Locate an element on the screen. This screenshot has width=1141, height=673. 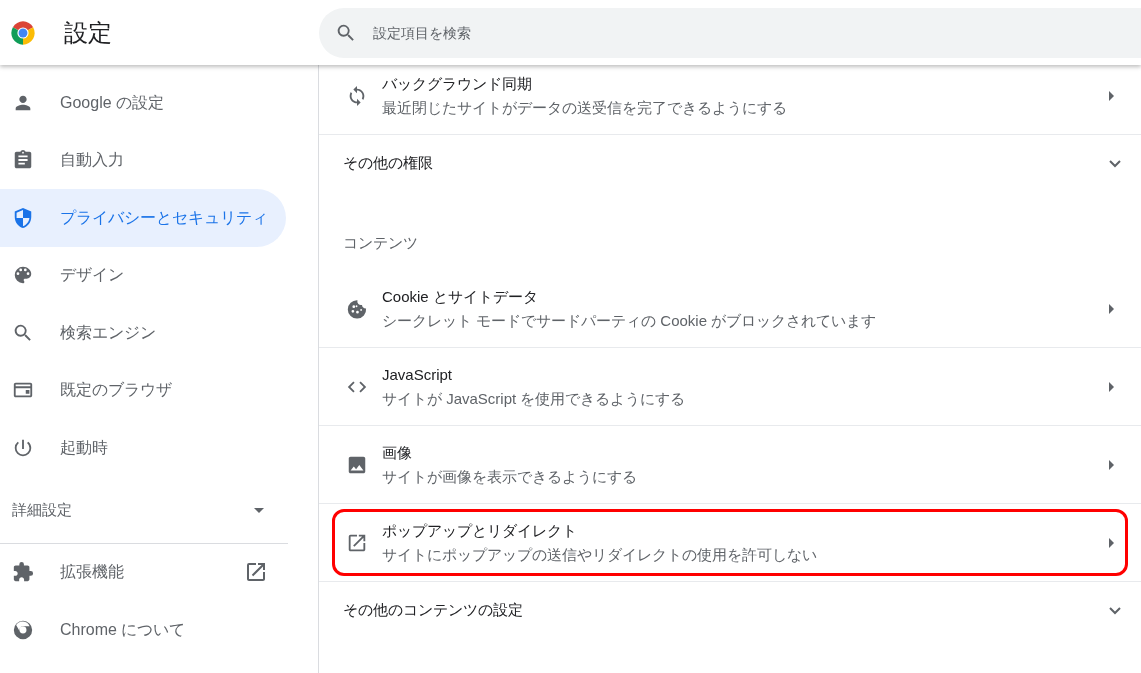
expandable-row: その他のコンテンツの設定 is located at coordinates (730, 610).